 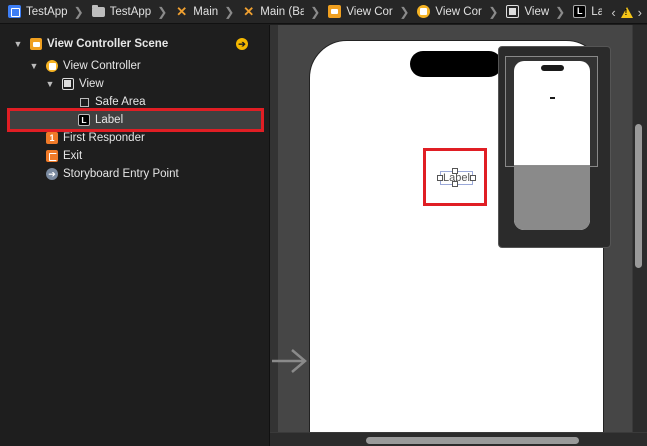 What do you see at coordinates (91, 84) in the screenshot?
I see `outline-item-label: View` at bounding box center [91, 84].